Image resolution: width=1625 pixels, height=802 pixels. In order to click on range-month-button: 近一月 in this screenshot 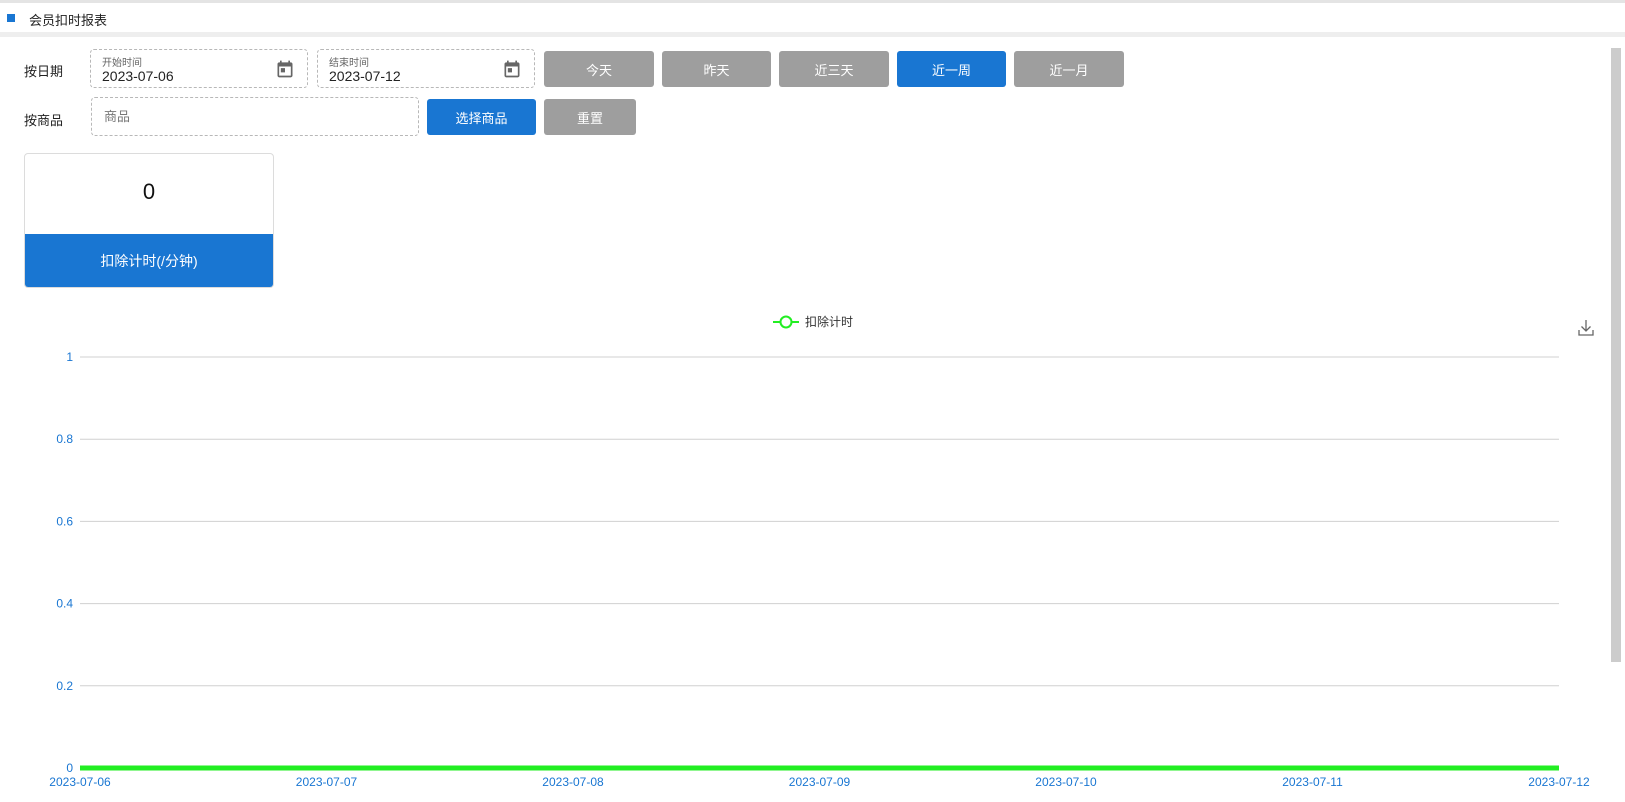, I will do `click(1069, 69)`.